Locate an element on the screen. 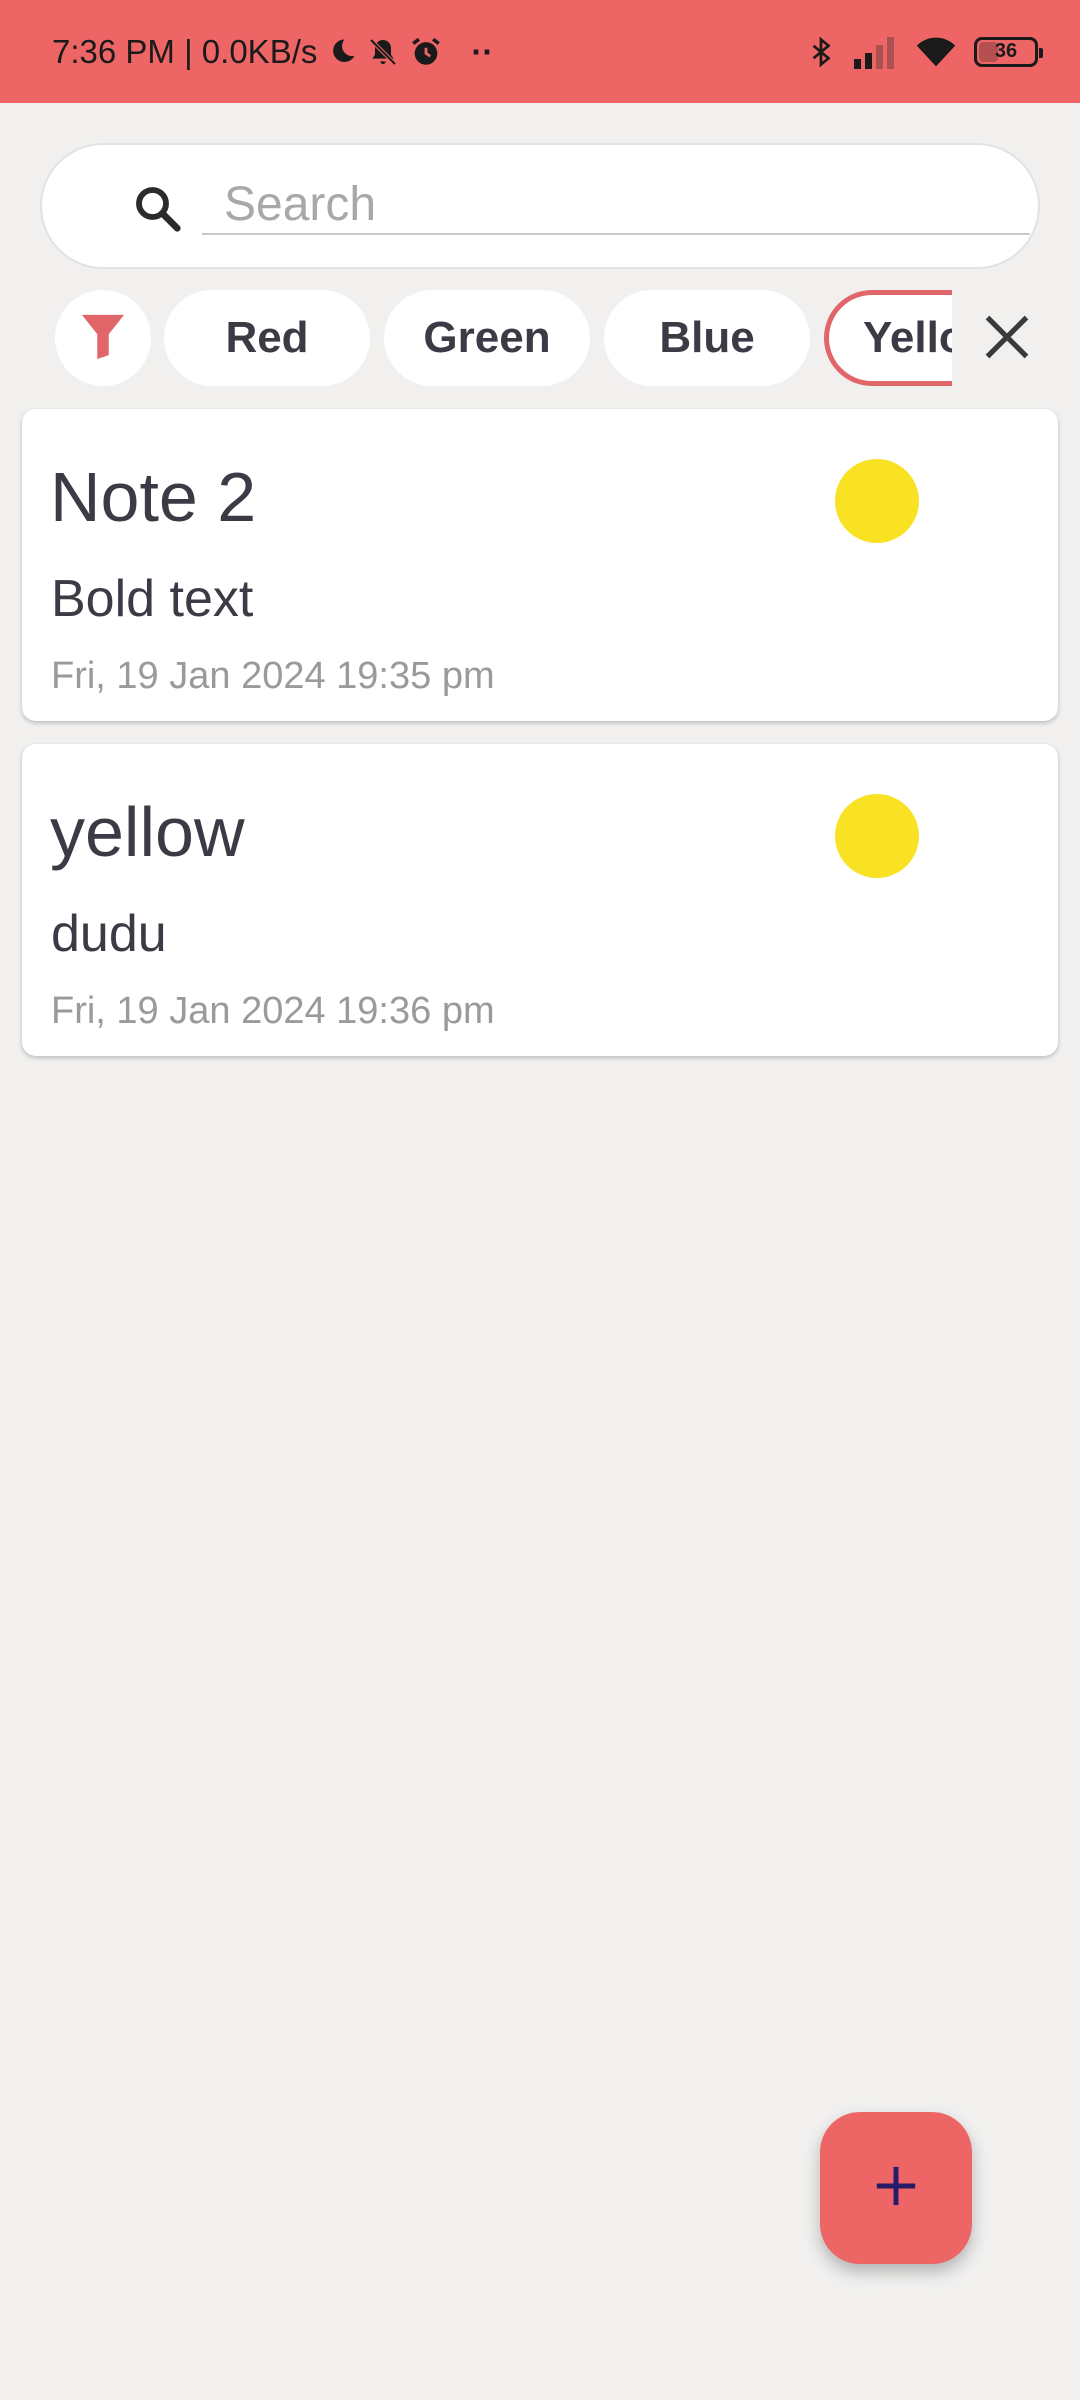 The height and width of the screenshot is (2400, 1080). note-body: Bold text is located at coordinates (152, 599).